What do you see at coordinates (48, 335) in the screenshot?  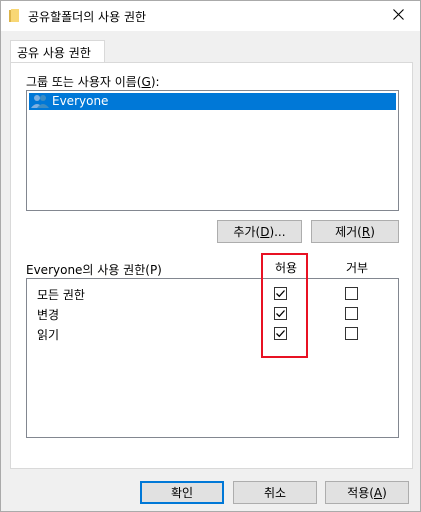 I see `permission-name: 읽기` at bounding box center [48, 335].